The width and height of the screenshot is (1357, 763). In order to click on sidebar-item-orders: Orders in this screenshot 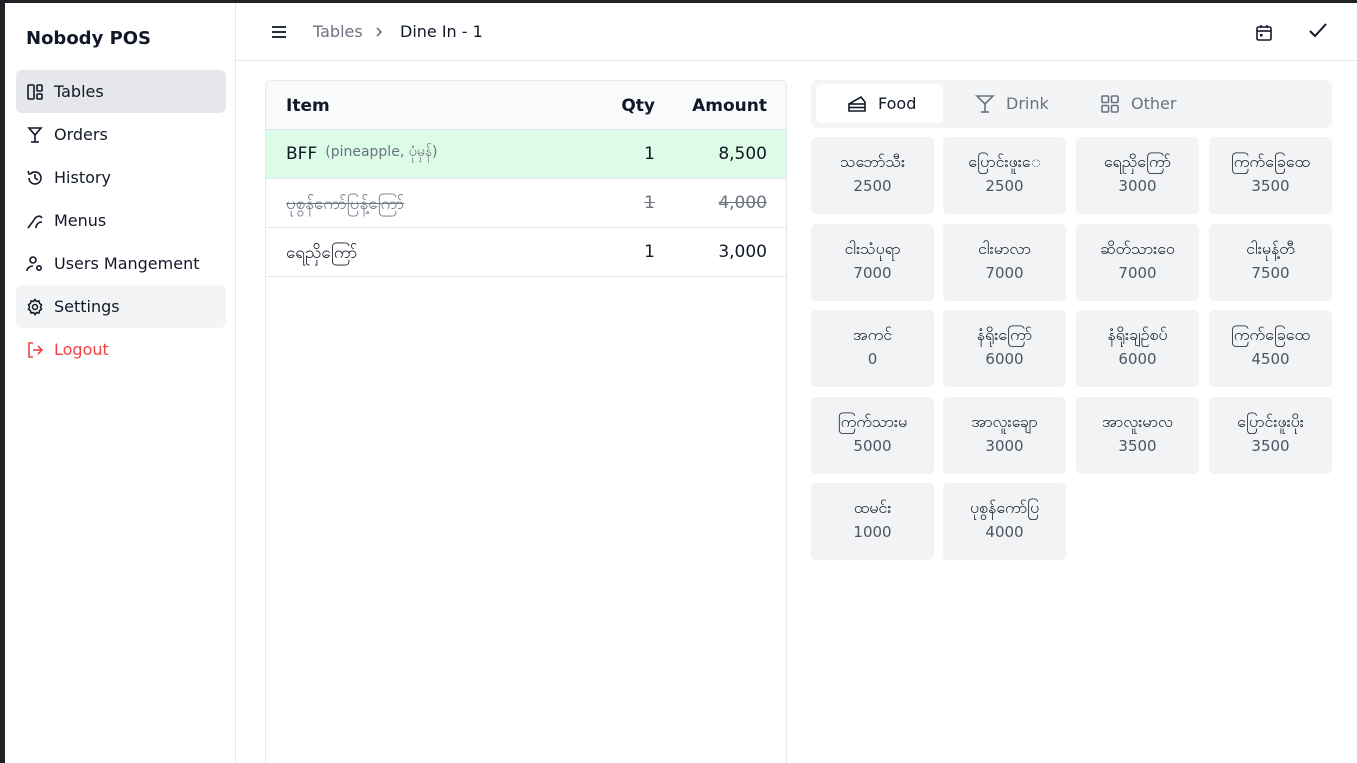, I will do `click(121, 134)`.